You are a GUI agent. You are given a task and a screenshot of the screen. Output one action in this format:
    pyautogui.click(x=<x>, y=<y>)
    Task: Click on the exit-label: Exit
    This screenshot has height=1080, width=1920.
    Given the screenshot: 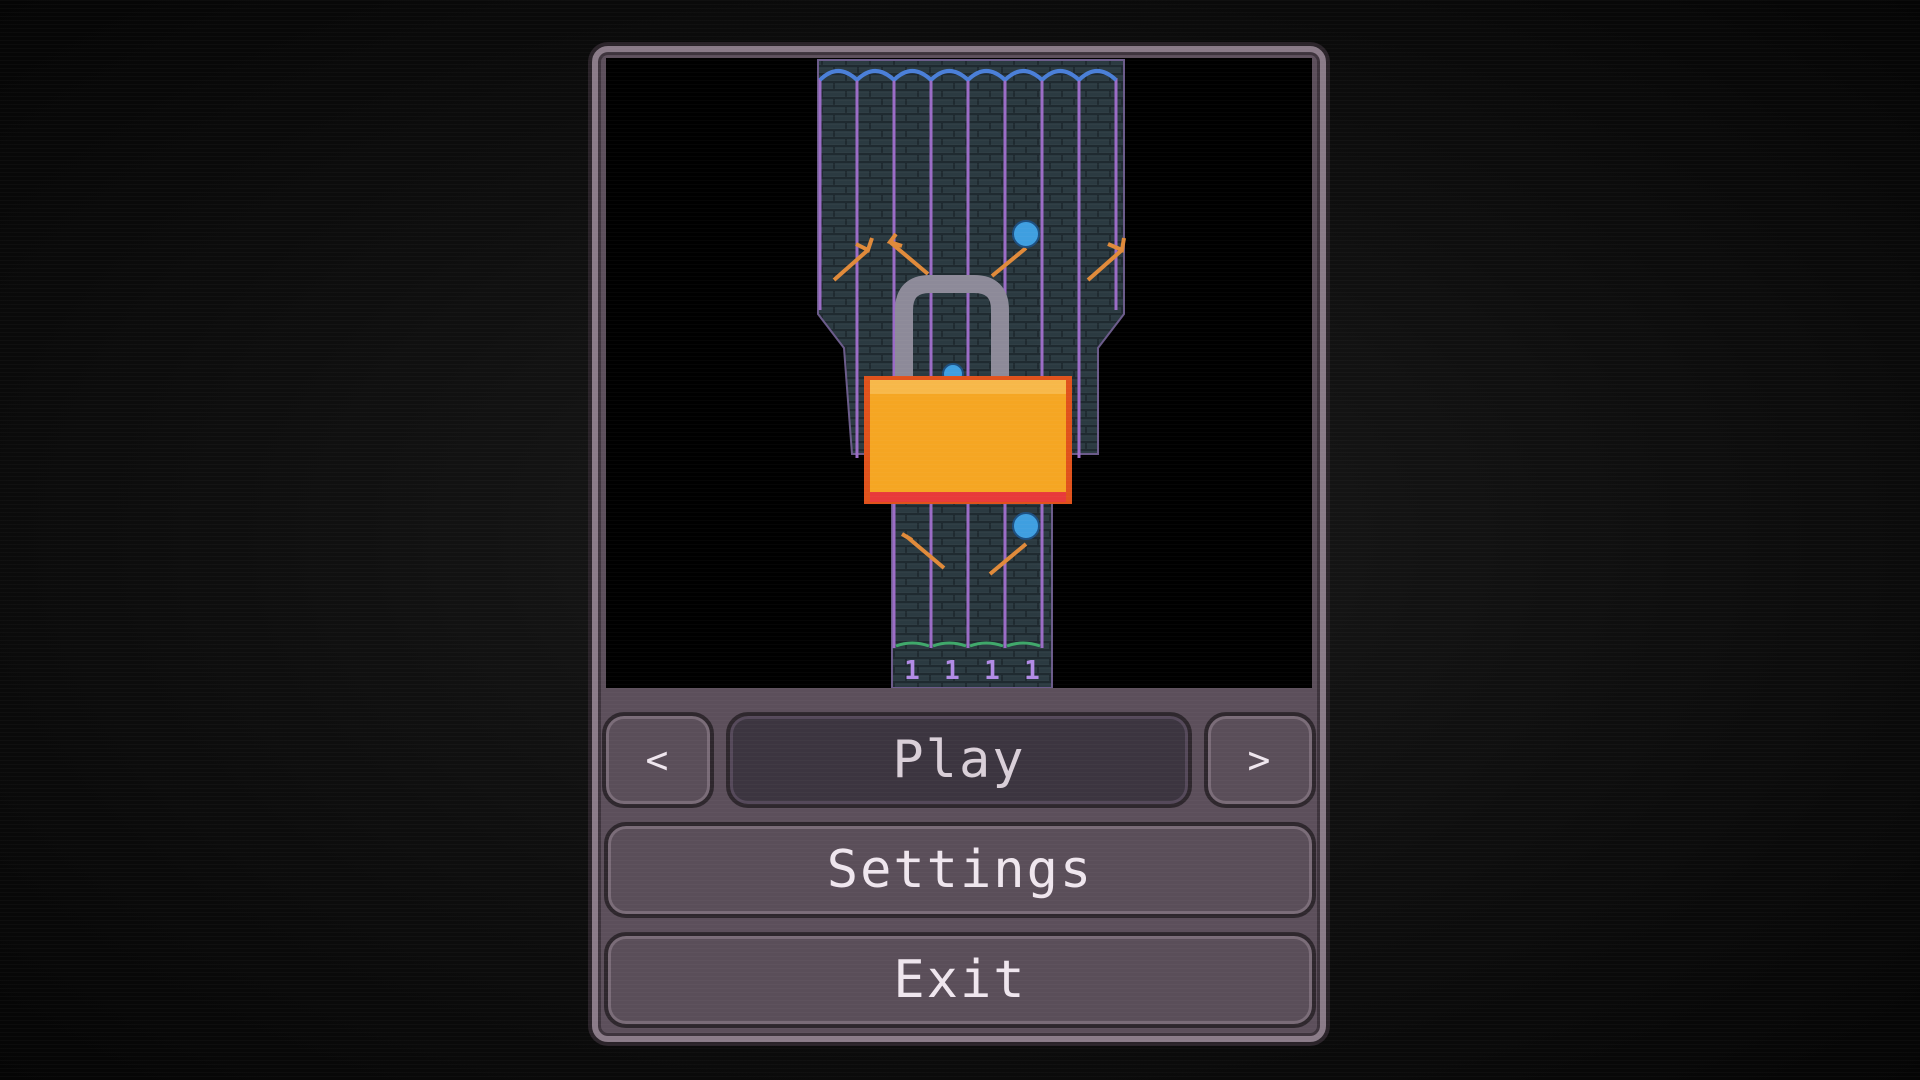 What is the action you would take?
    pyautogui.click(x=960, y=980)
    